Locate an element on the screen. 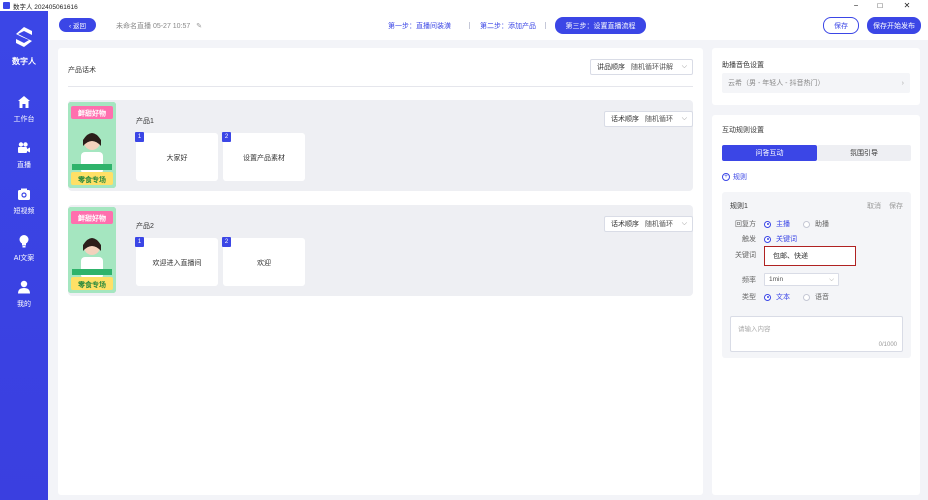  keyword-label: 关键词 is located at coordinates (745, 255).